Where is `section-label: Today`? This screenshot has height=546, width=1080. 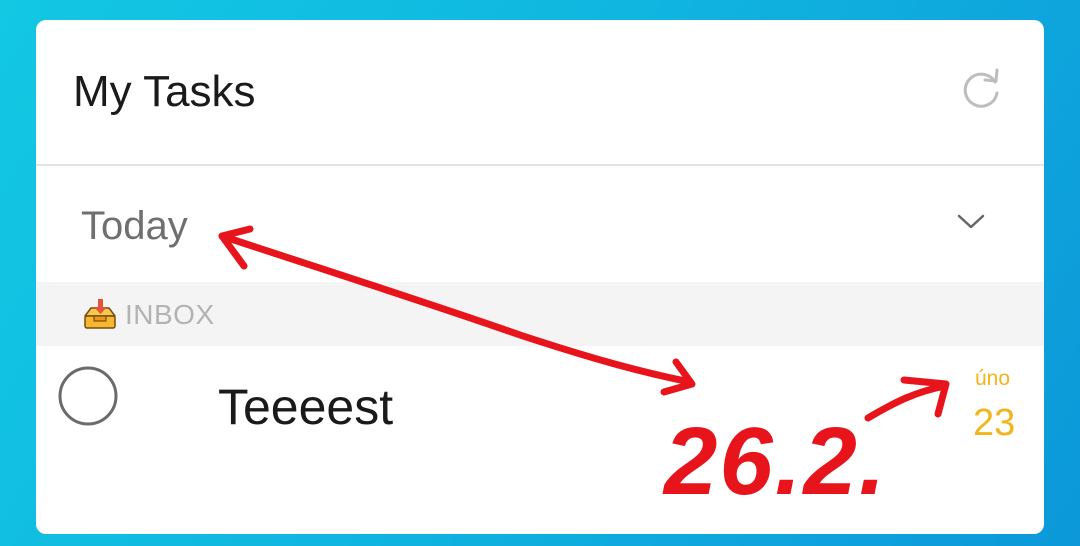 section-label: Today is located at coordinates (134, 226).